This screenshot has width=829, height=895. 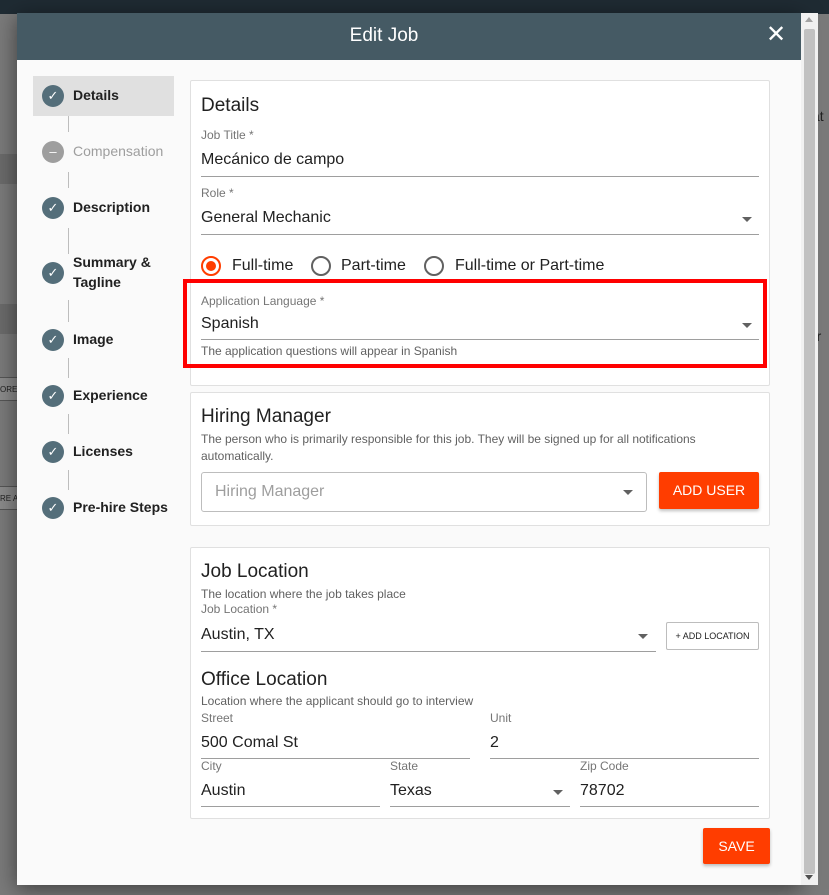 What do you see at coordinates (480, 806) in the screenshot?
I see `state-underline` at bounding box center [480, 806].